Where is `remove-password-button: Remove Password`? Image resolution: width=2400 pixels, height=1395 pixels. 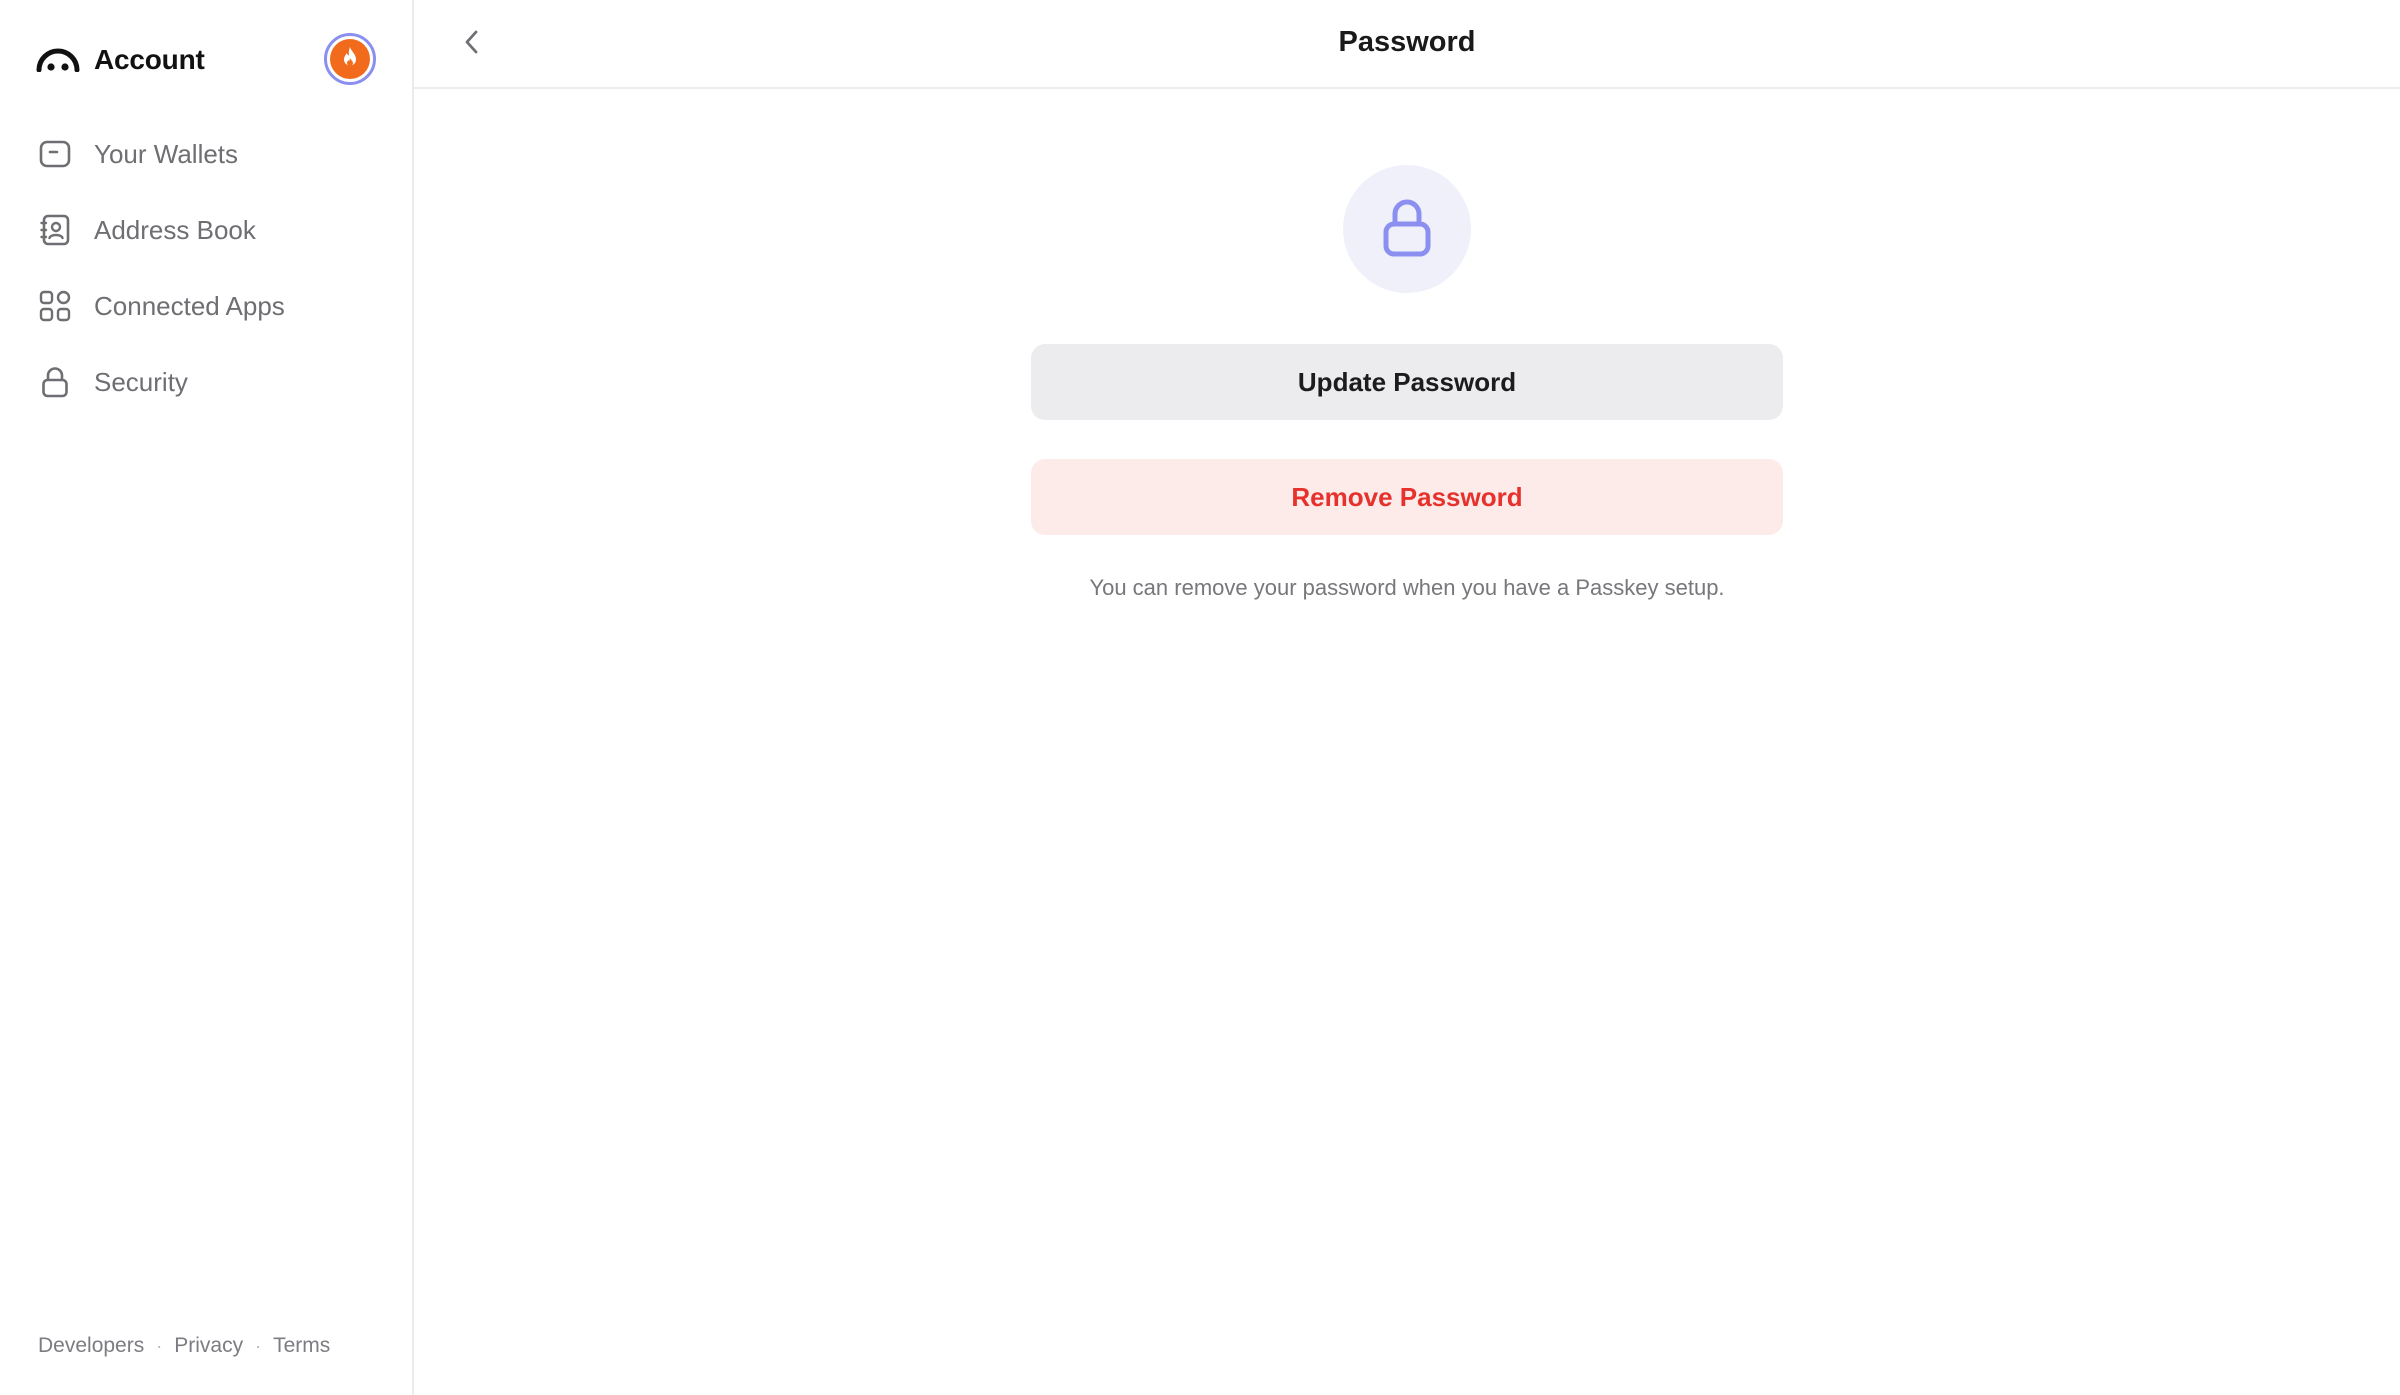 remove-password-button: Remove Password is located at coordinates (1407, 497).